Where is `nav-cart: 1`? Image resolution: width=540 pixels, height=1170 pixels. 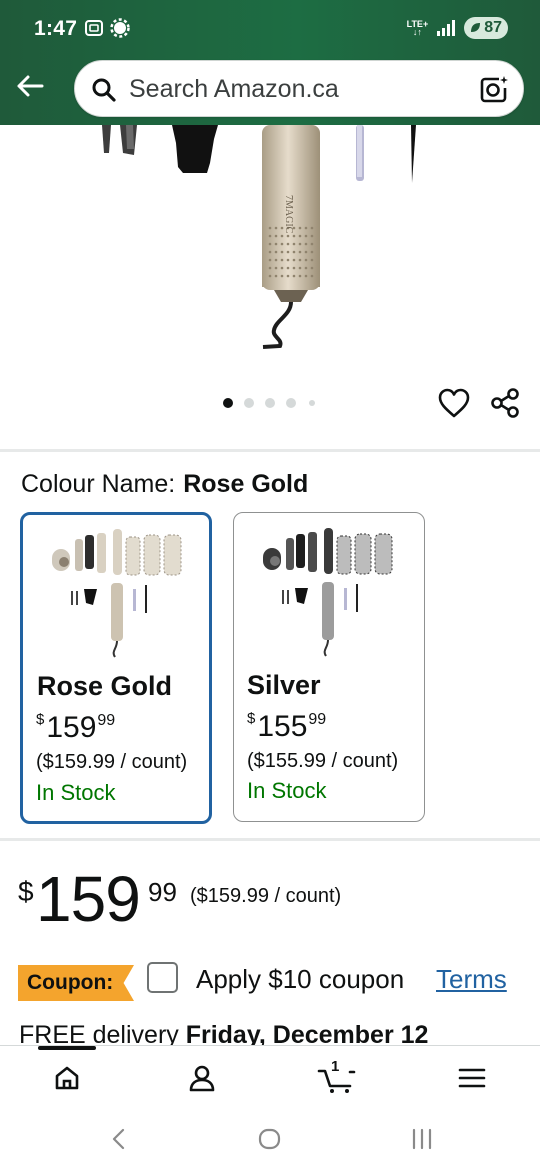
nav-cart: 1 is located at coordinates (337, 1077).